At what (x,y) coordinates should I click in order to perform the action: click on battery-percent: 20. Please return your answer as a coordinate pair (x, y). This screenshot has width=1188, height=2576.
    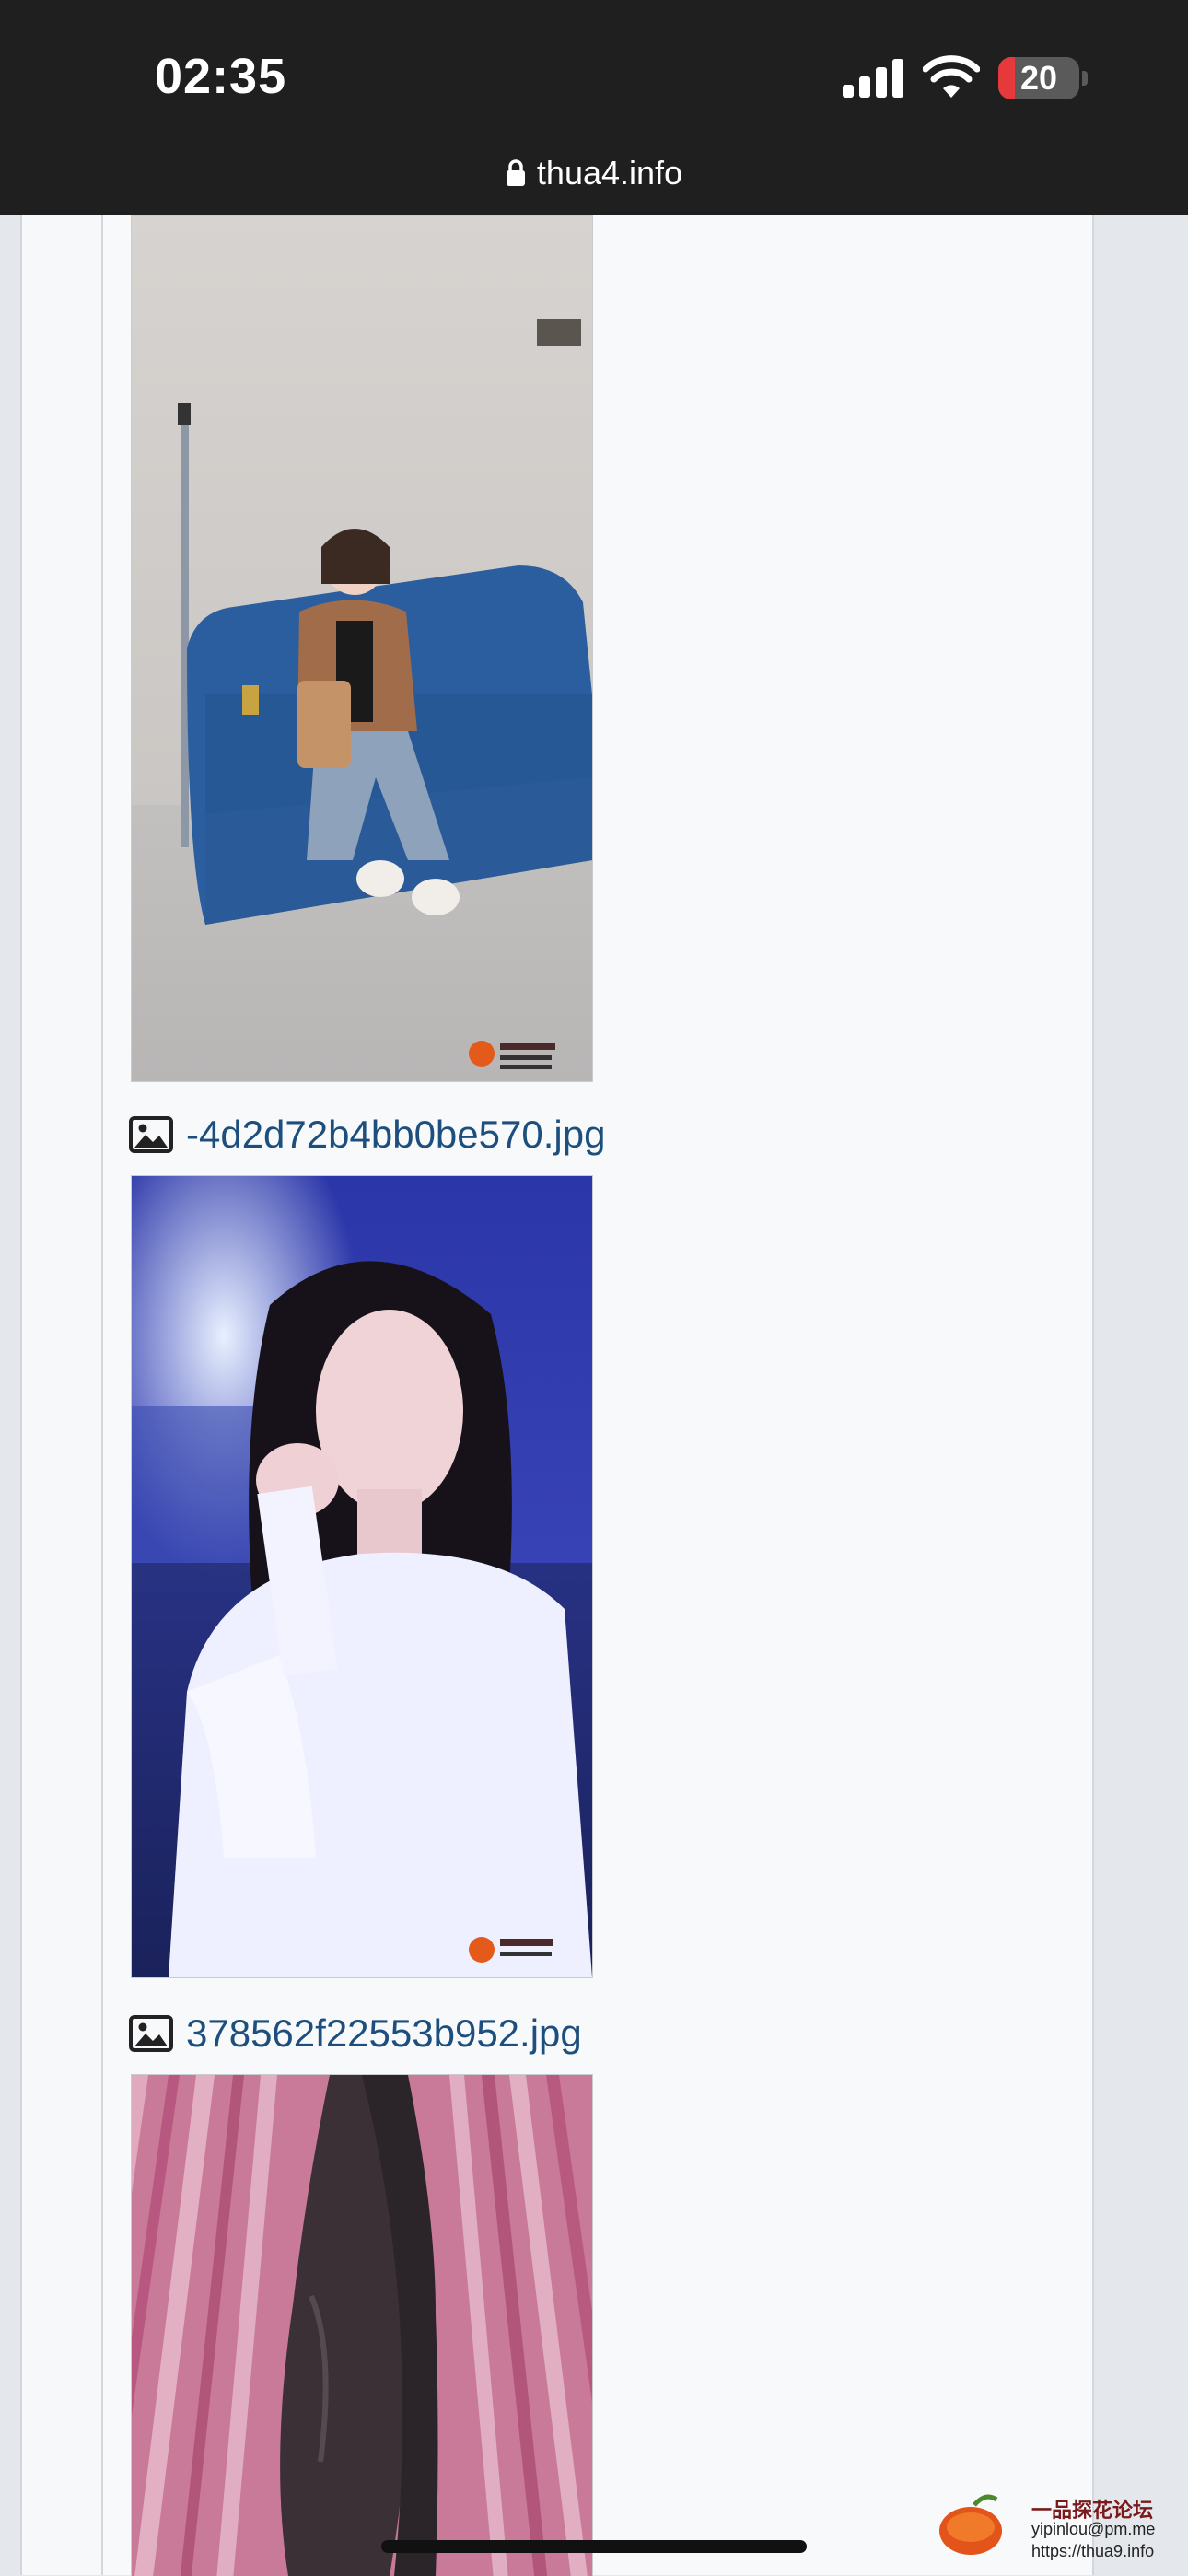
    Looking at the image, I should click on (1038, 78).